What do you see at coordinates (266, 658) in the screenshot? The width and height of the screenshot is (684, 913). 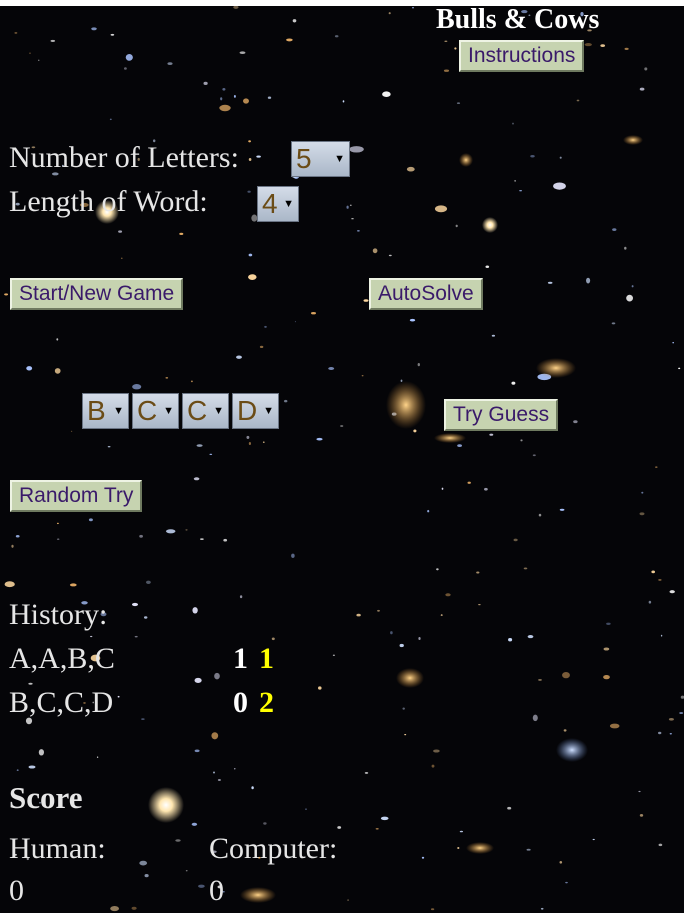 I see `history-cows-count: 1` at bounding box center [266, 658].